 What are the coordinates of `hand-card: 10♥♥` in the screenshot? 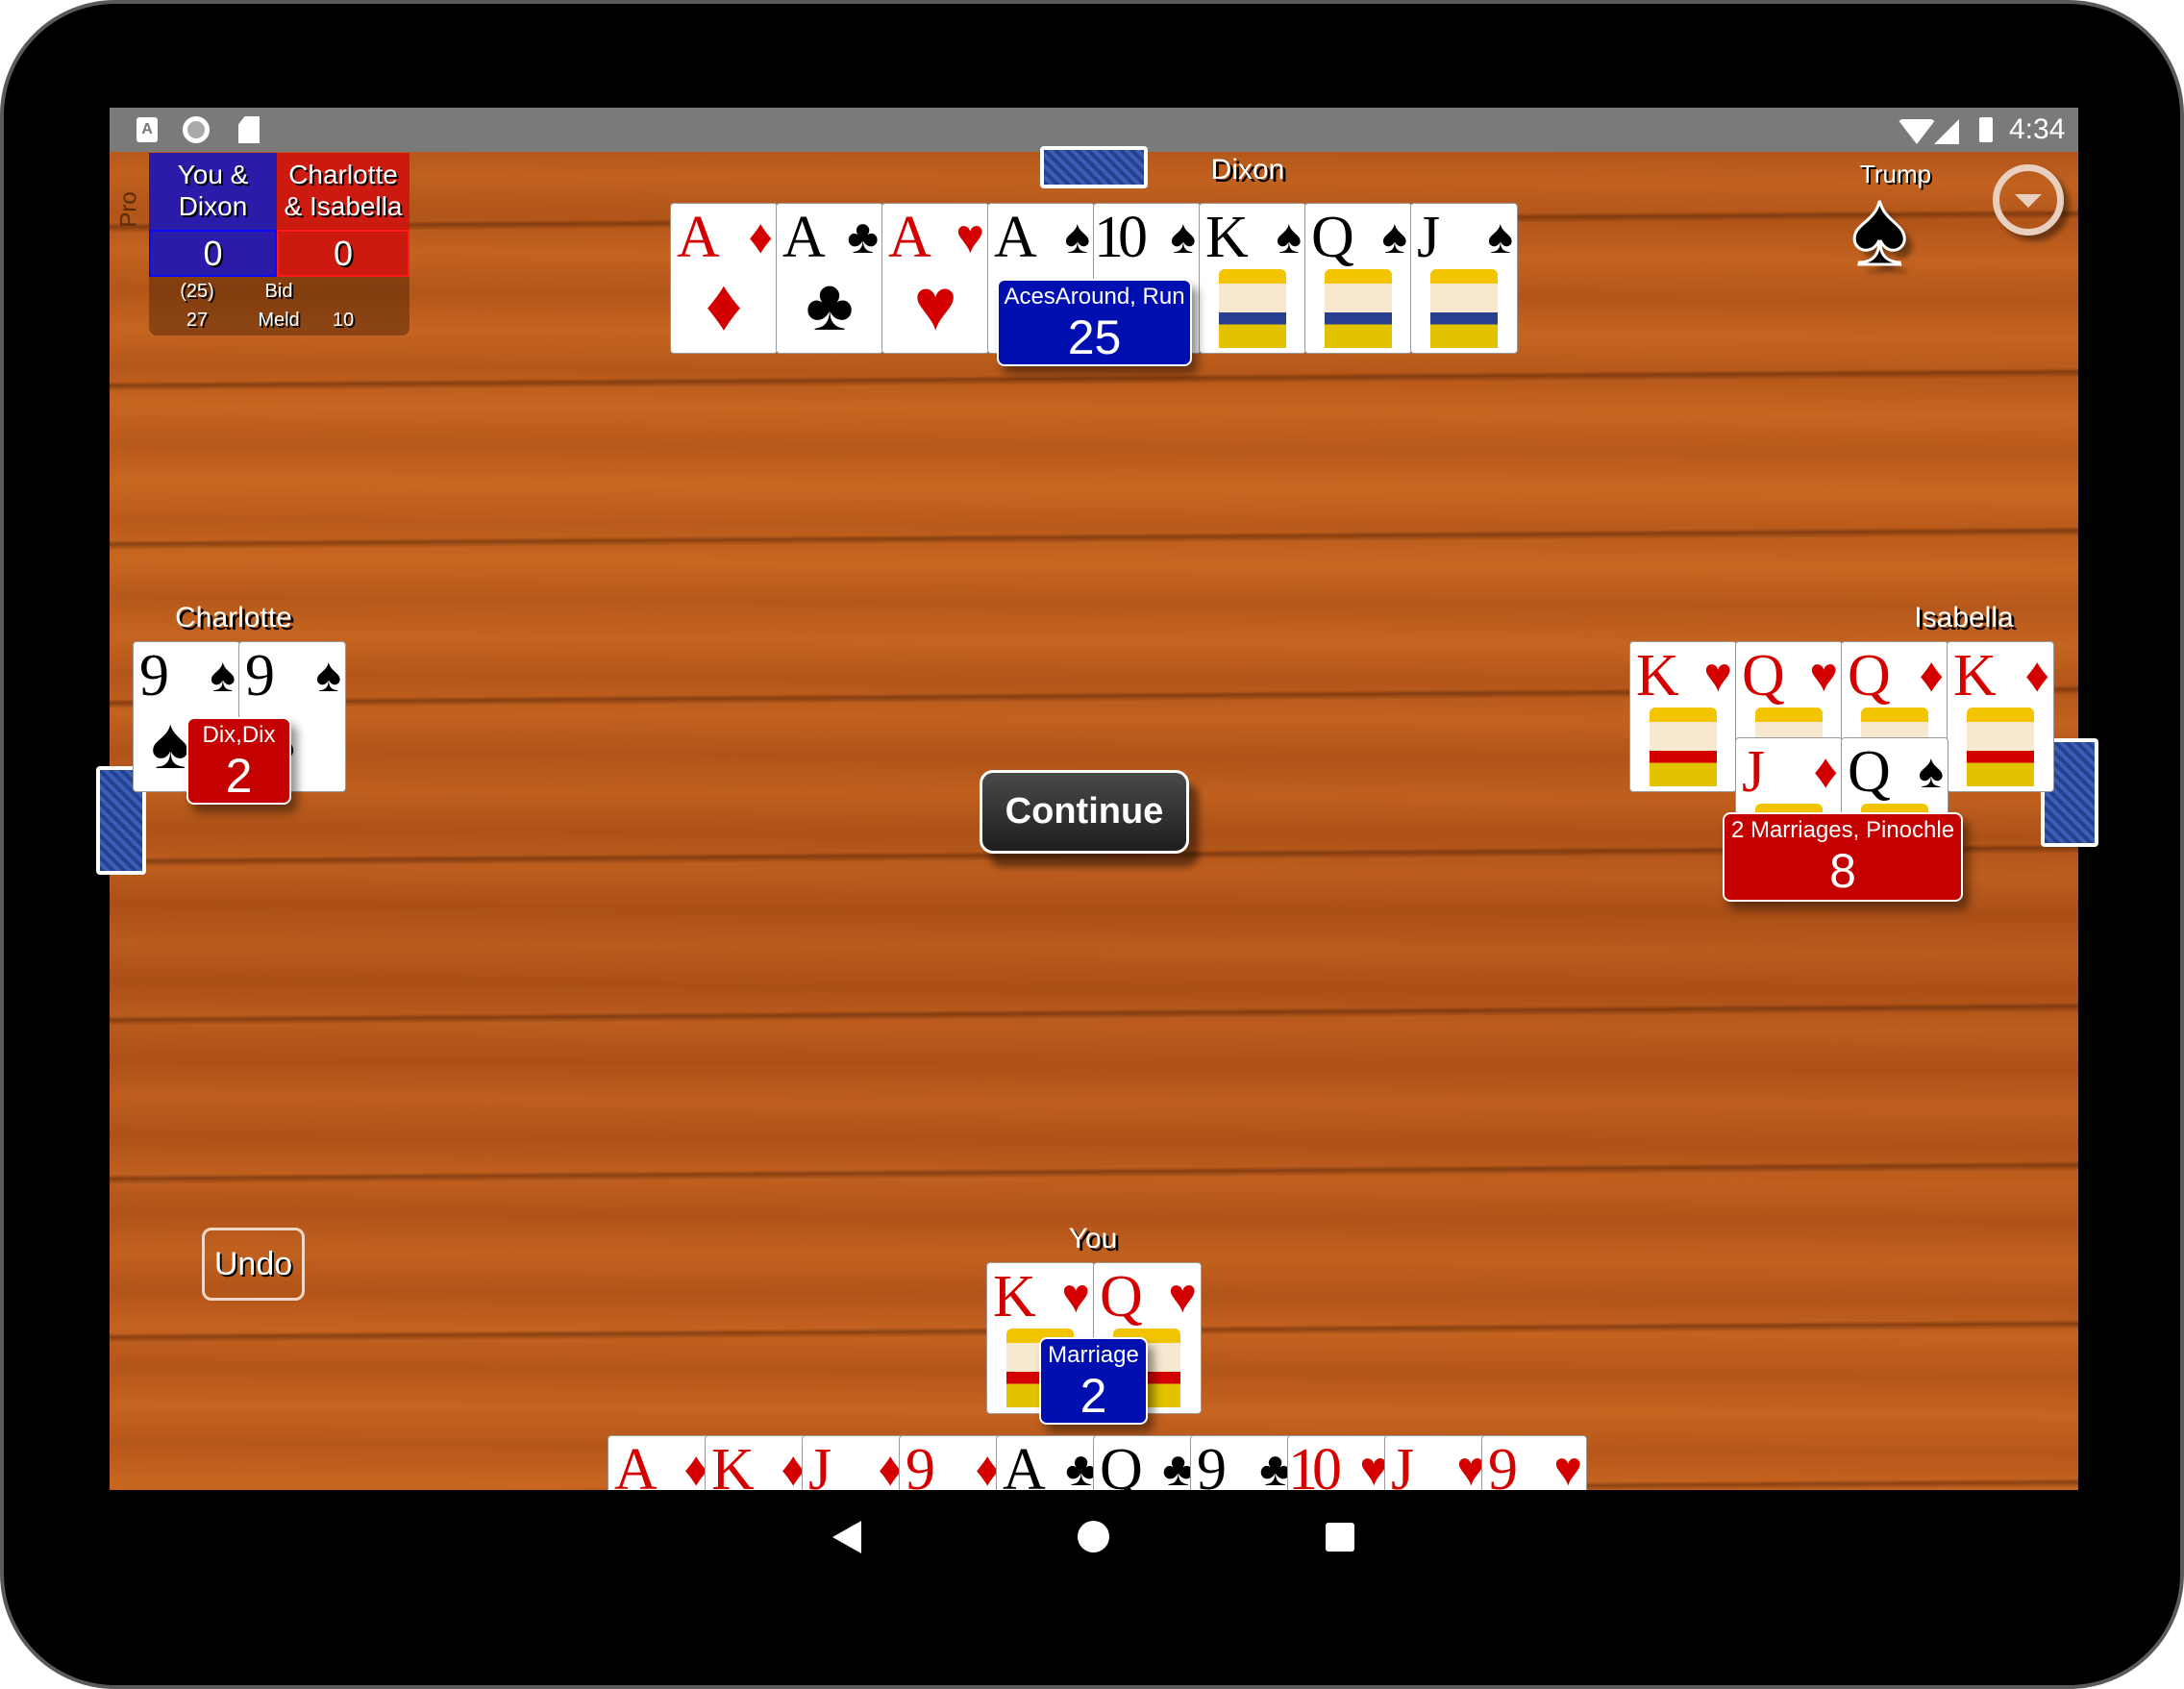 It's located at (1340, 1462).